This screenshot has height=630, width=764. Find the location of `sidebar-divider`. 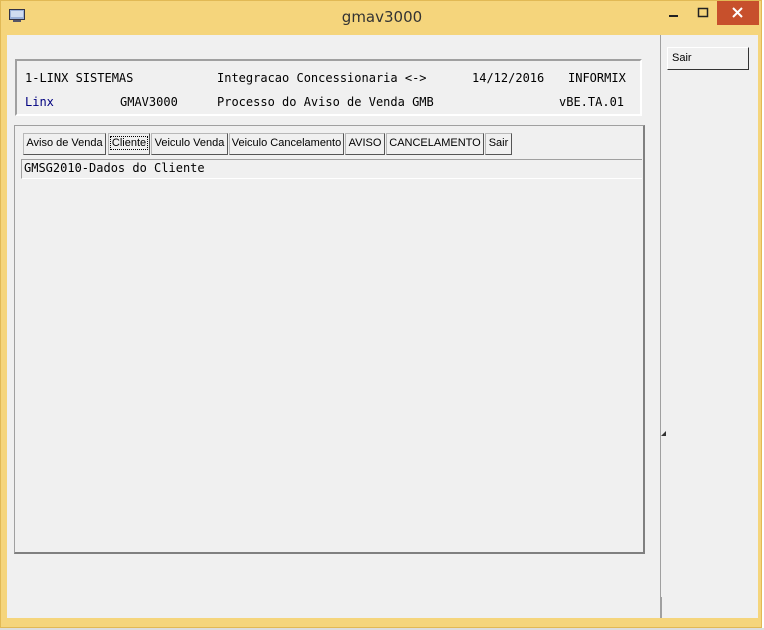

sidebar-divider is located at coordinates (661, 607).